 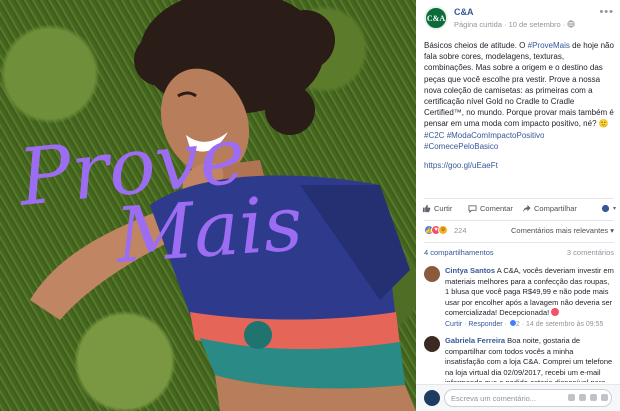 What do you see at coordinates (464, 12) in the screenshot?
I see `page-name-link: C&A` at bounding box center [464, 12].